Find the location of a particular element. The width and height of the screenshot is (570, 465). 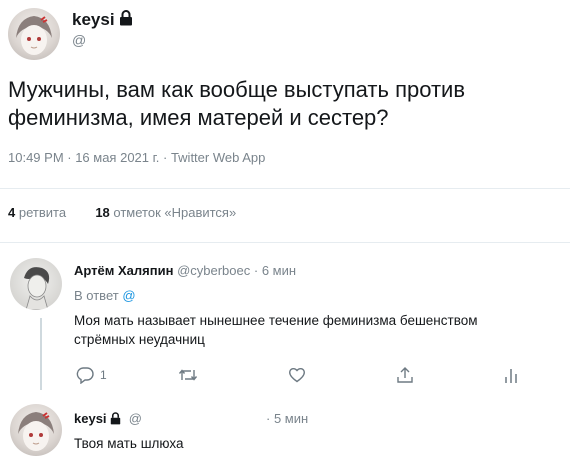

retweet-button is located at coordinates (188, 375).